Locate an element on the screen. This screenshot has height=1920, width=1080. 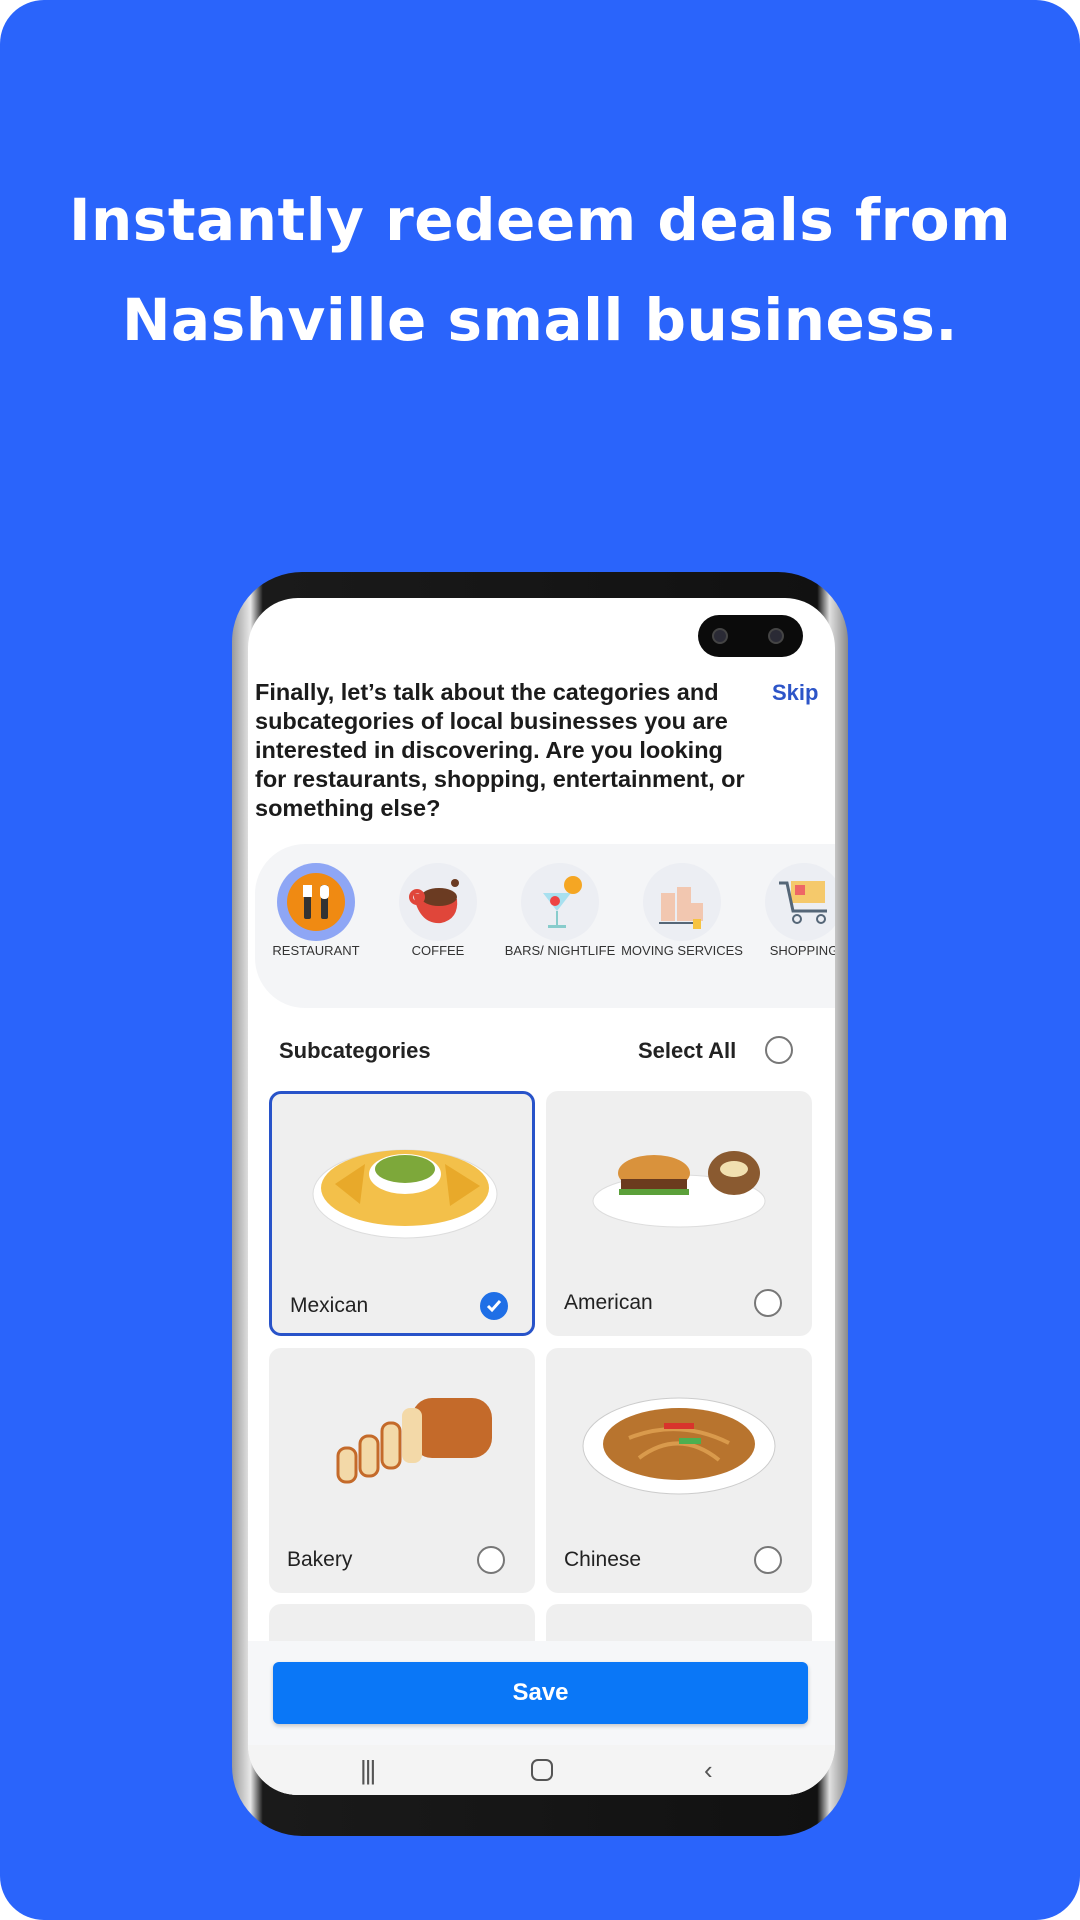
headline-line-2: Nashville small business. is located at coordinates (540, 320).